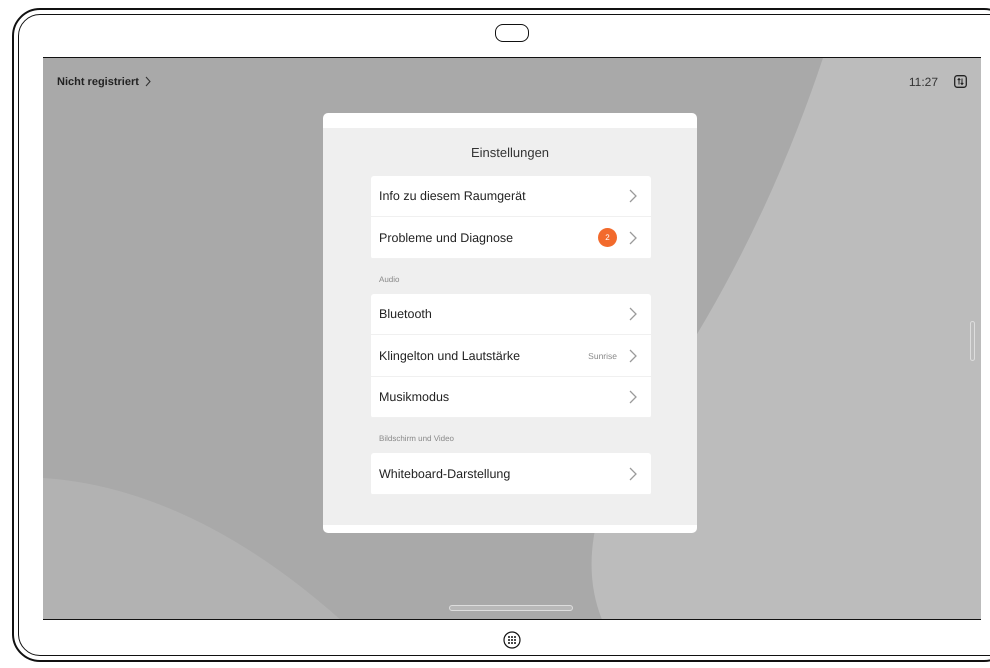  I want to click on dialog-title: Einstellungen, so click(510, 152).